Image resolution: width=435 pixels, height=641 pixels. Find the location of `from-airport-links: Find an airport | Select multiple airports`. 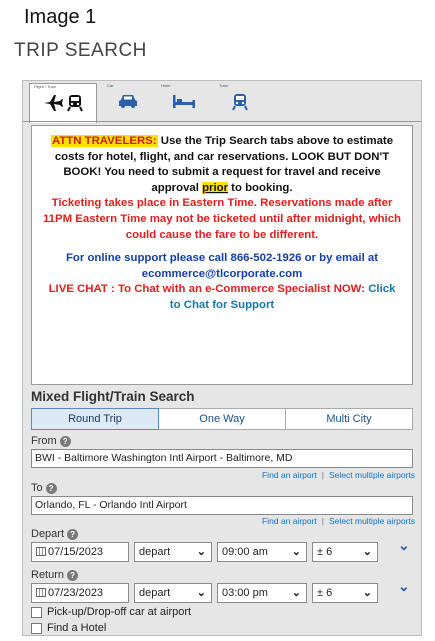

from-airport-links: Find an airport | Select multiple airports is located at coordinates (338, 475).